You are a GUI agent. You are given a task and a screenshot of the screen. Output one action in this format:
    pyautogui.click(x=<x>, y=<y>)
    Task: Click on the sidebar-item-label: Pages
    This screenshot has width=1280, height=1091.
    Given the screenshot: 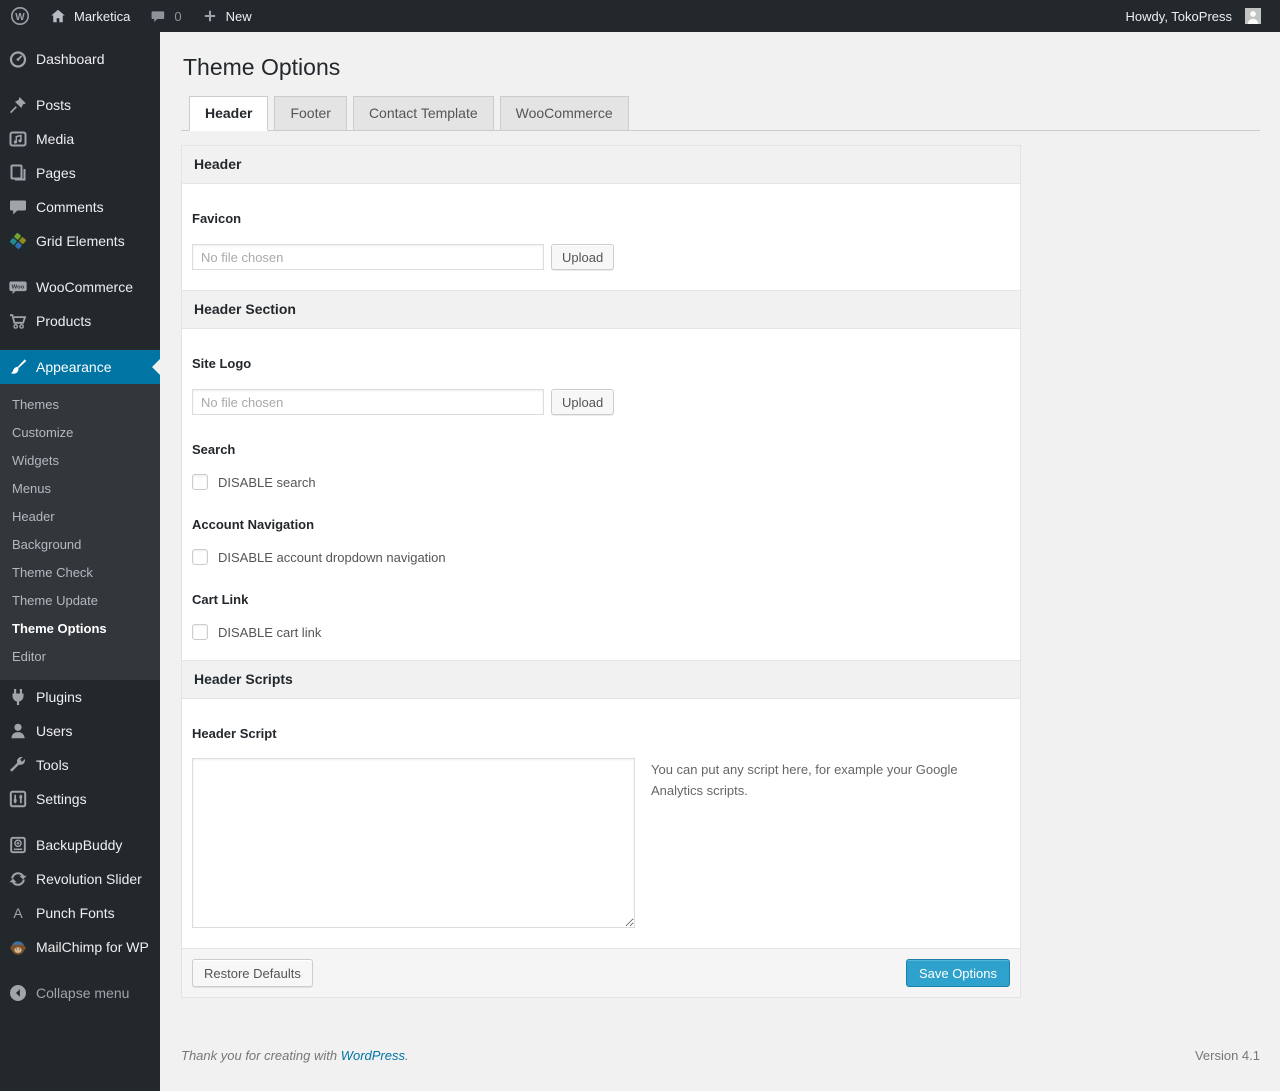 What is the action you would take?
    pyautogui.click(x=56, y=173)
    